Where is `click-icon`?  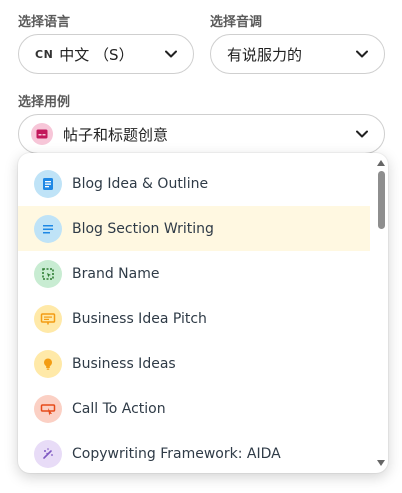 click-icon is located at coordinates (48, 408).